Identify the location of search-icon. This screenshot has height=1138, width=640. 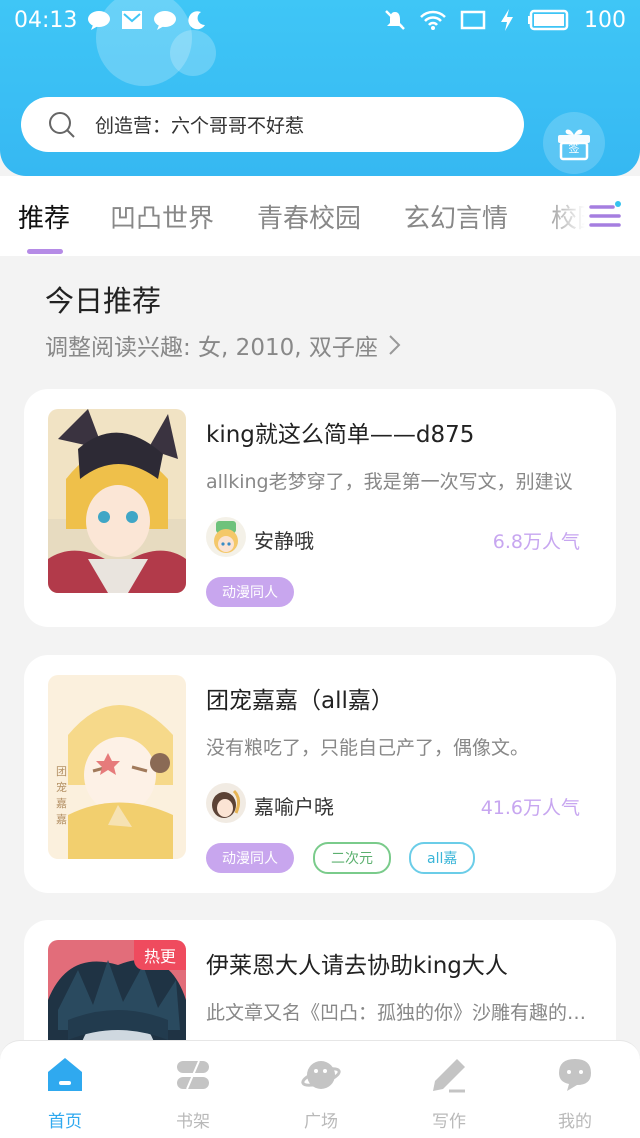
(62, 124).